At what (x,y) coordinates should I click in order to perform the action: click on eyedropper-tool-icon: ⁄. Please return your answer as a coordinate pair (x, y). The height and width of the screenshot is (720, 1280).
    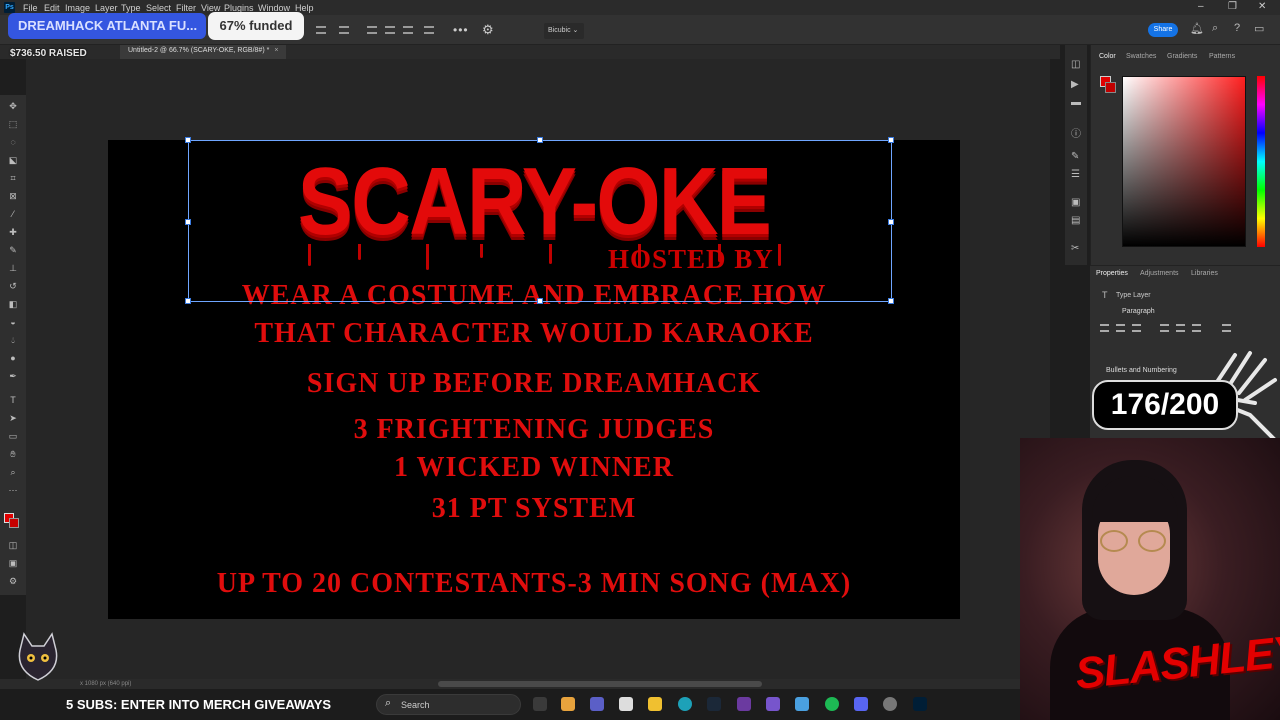
    Looking at the image, I should click on (13, 214).